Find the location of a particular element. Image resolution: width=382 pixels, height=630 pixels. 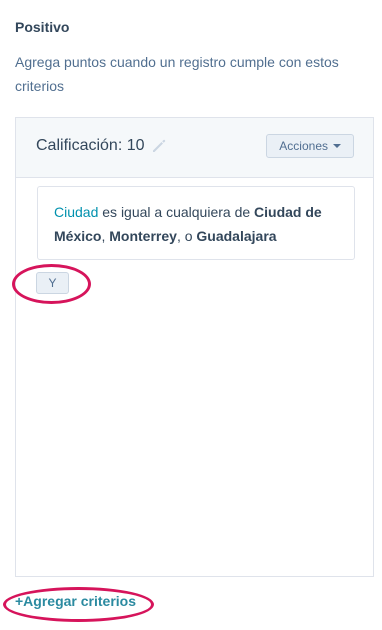

criteria-operator: es igual a cualquiera de is located at coordinates (176, 212).